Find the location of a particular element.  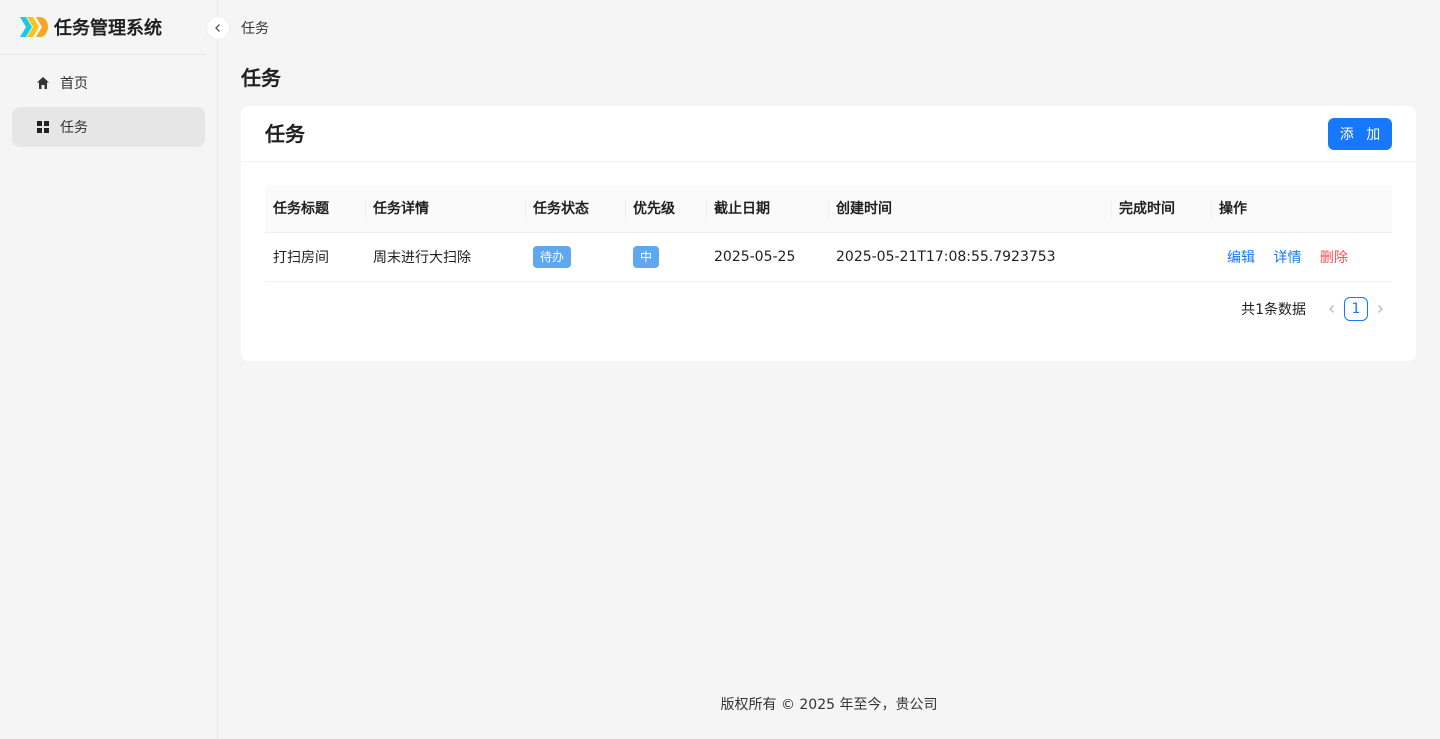

pagination-total: 共1条数据 is located at coordinates (1273, 310).